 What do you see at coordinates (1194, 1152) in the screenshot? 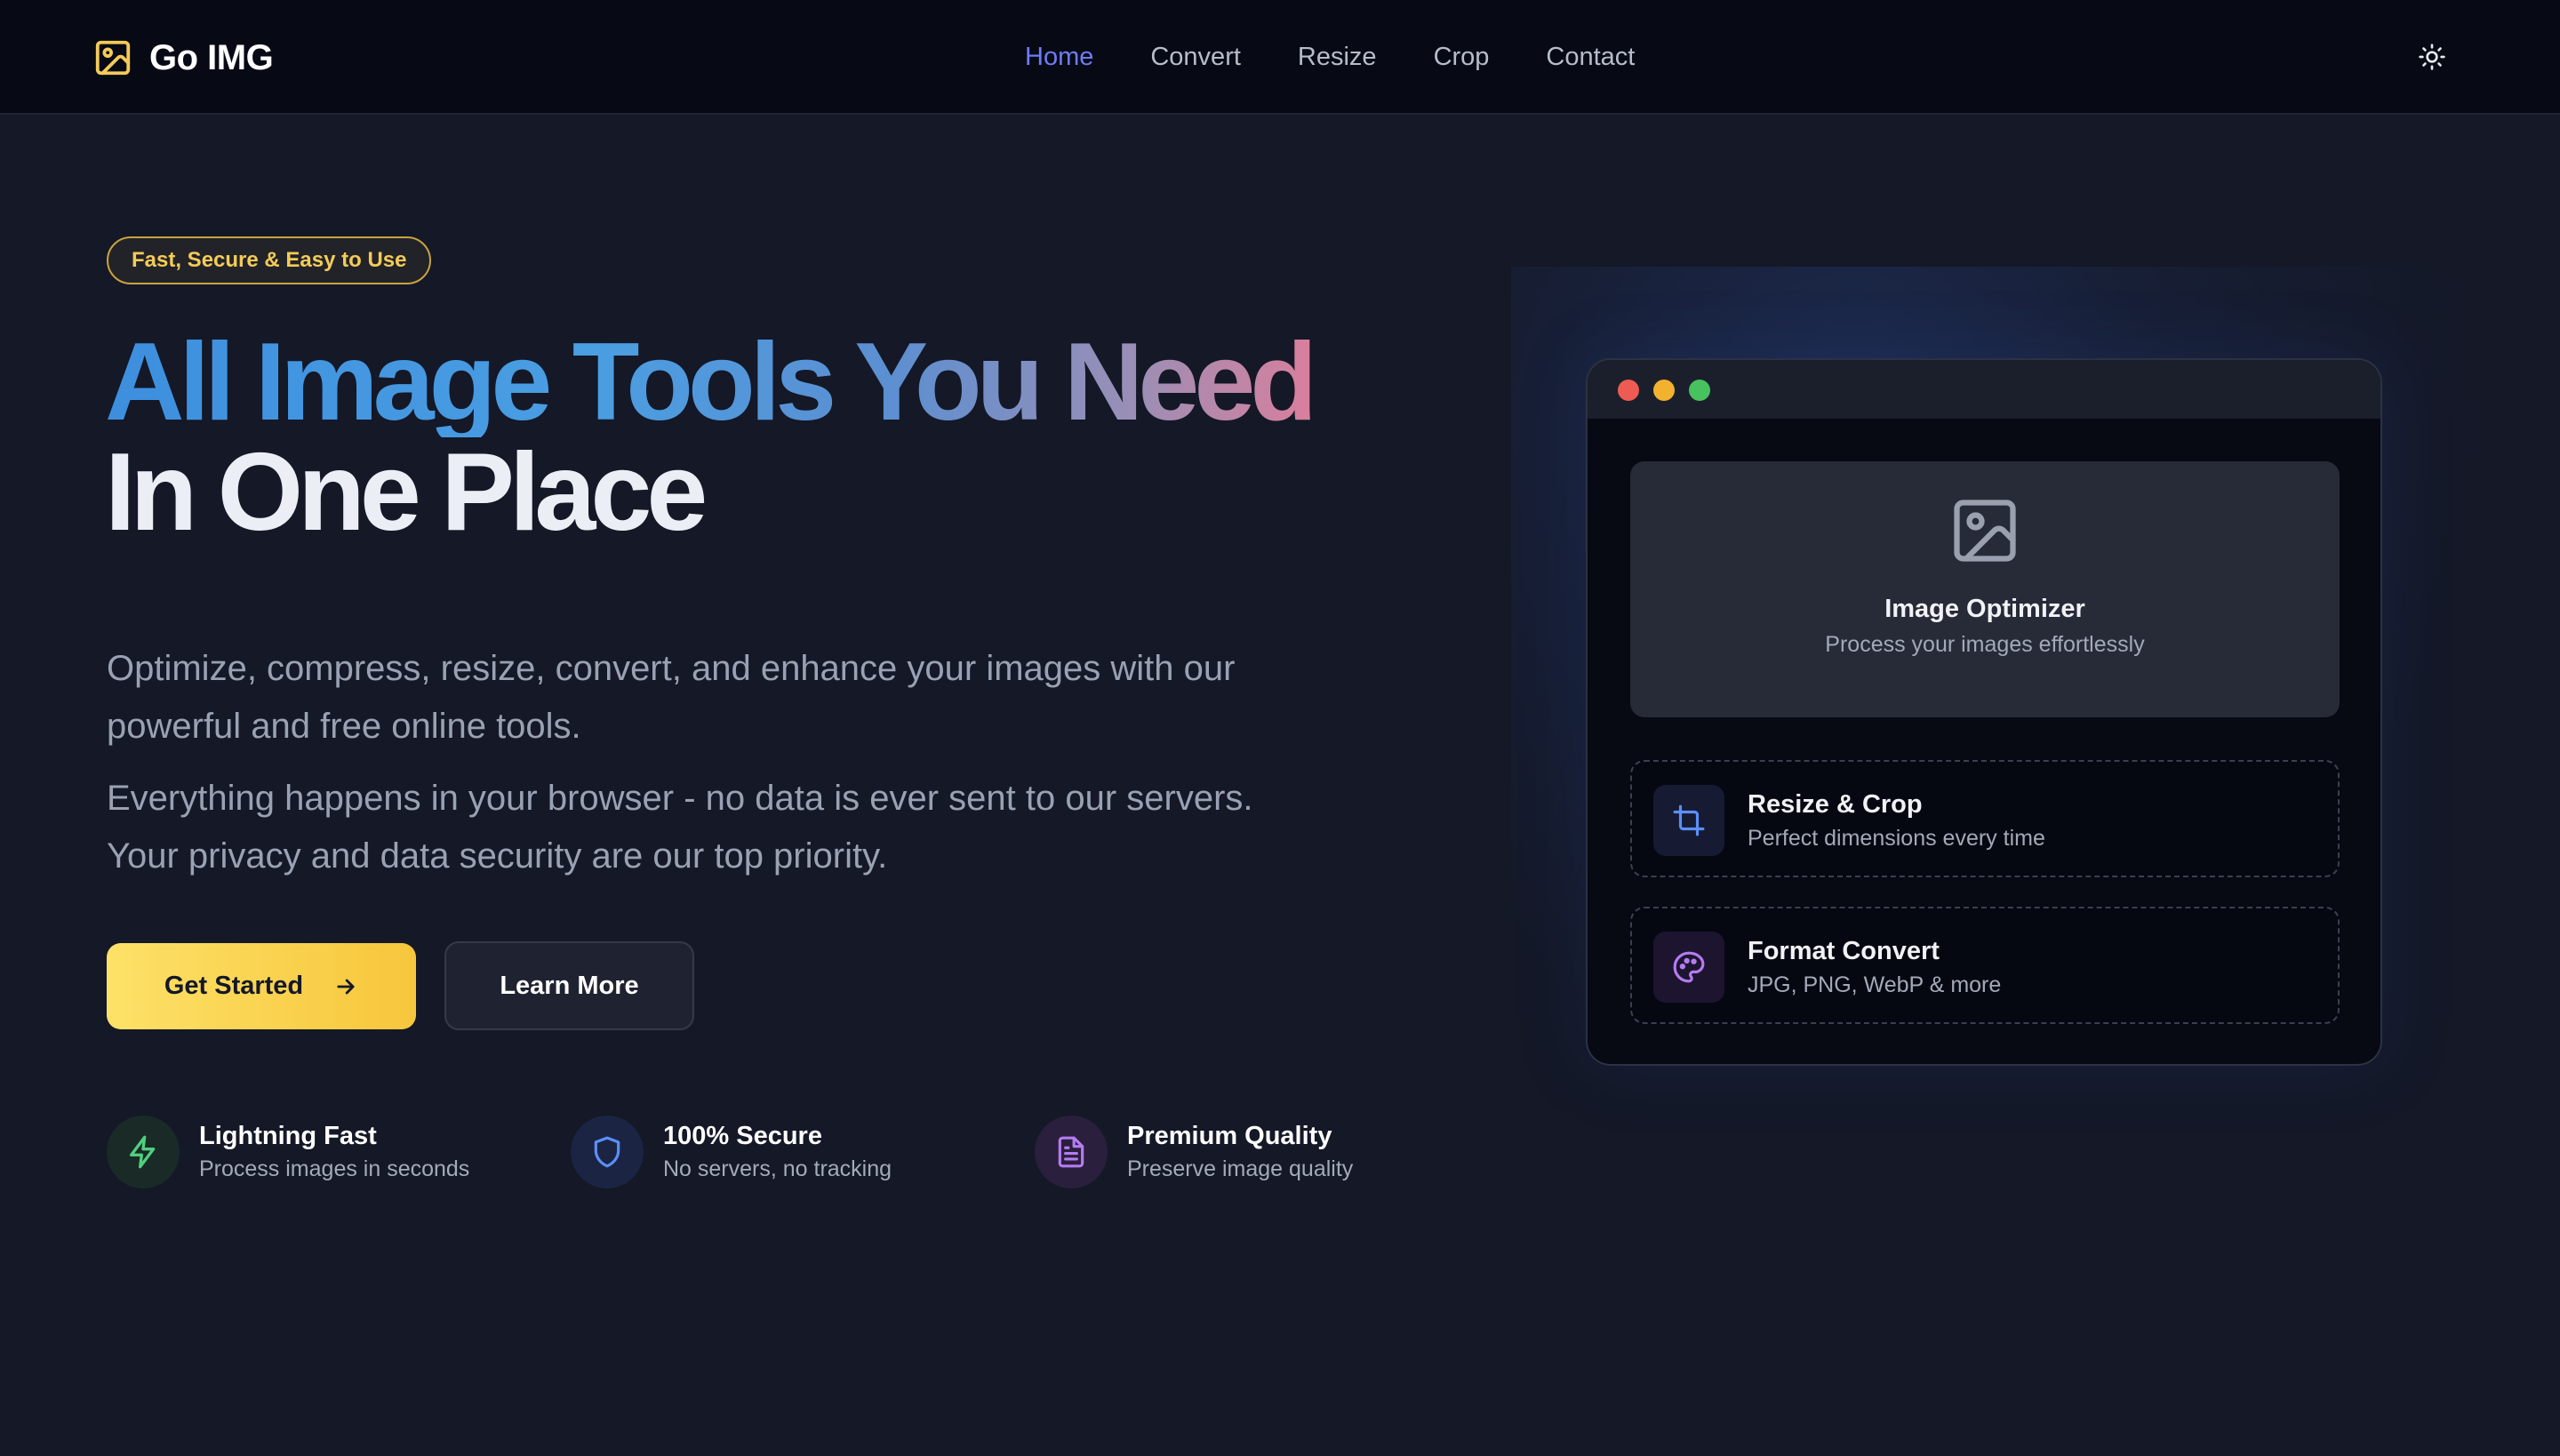
I see `feature-premium-quality: Premium Quality Preserve image quality` at bounding box center [1194, 1152].